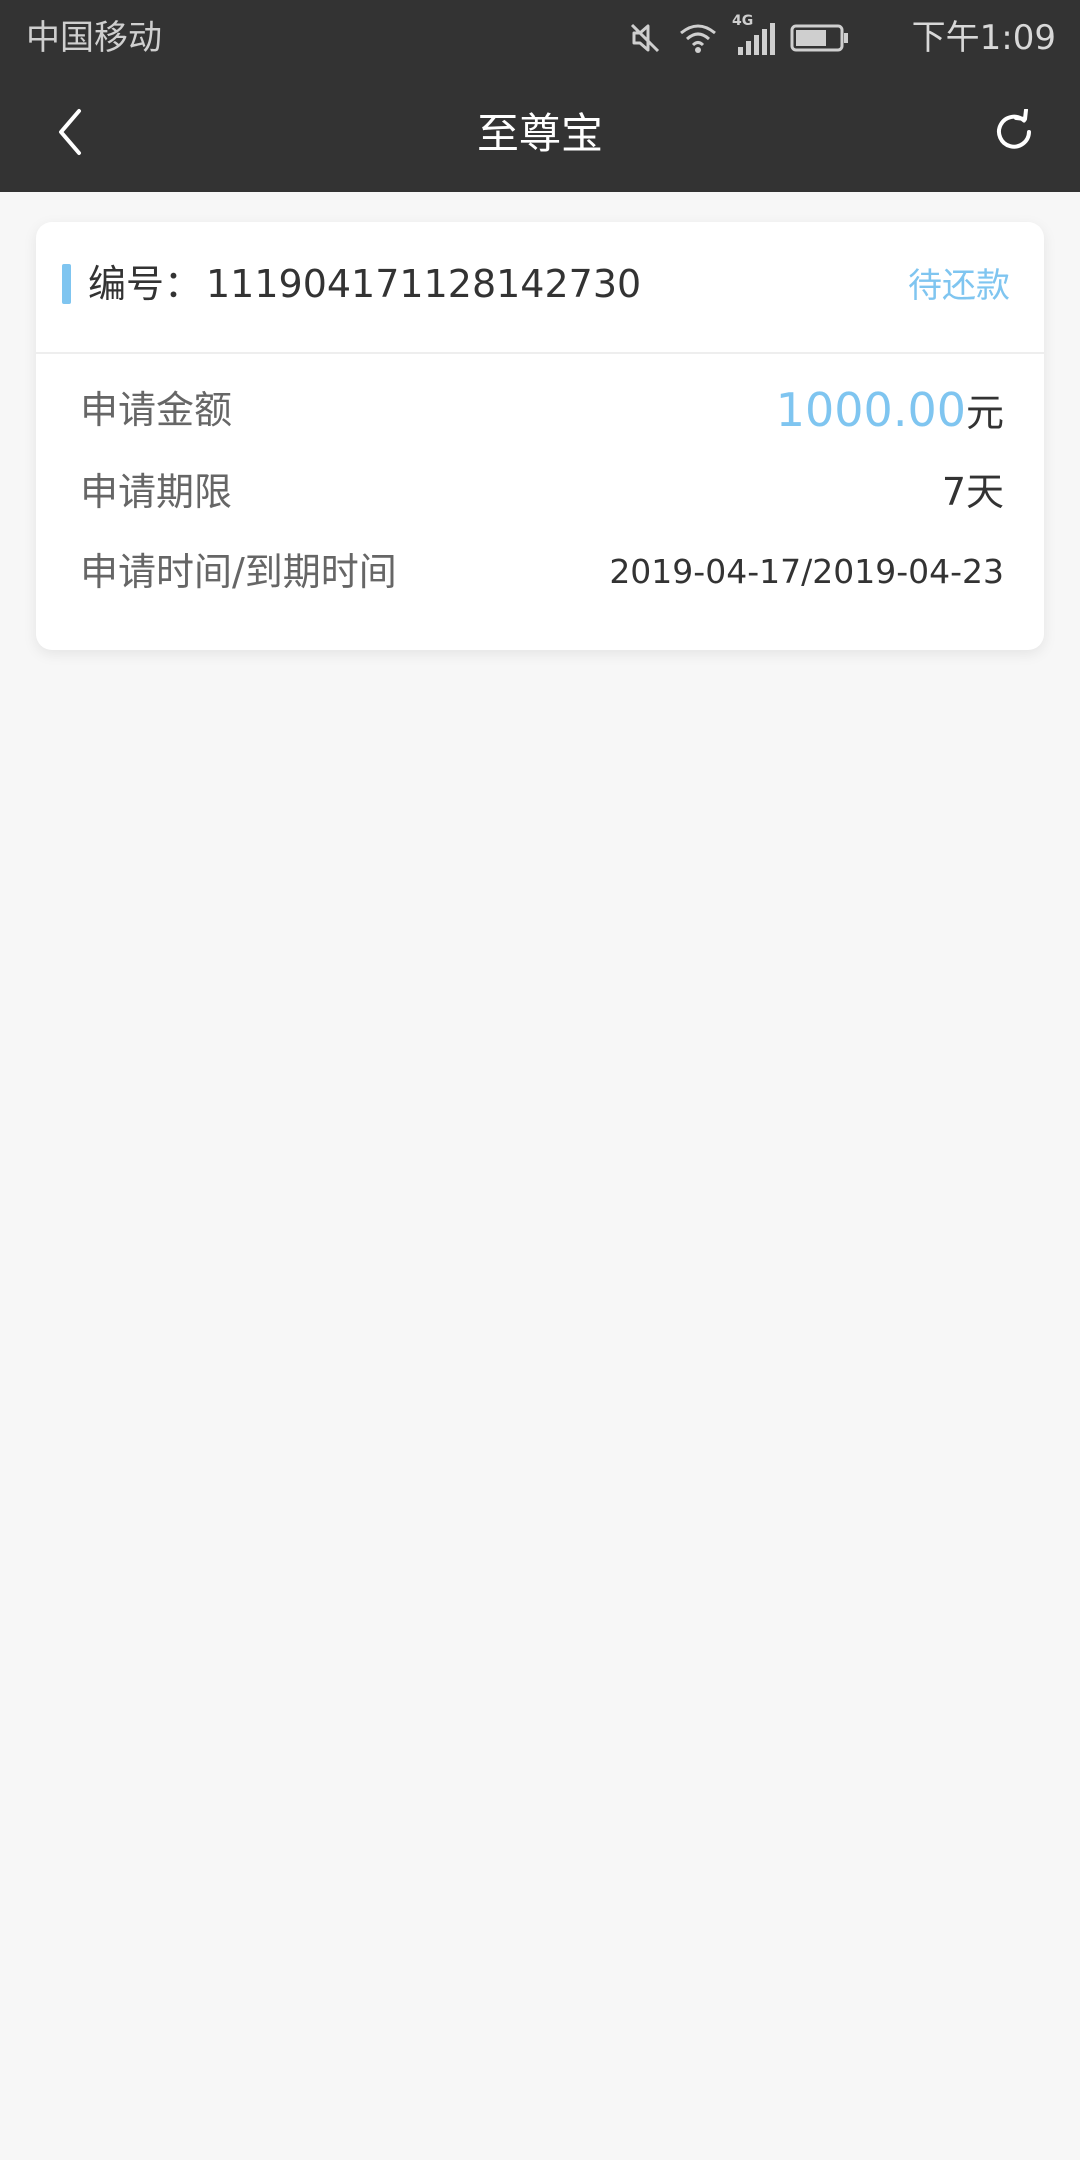 Image resolution: width=1080 pixels, height=2160 pixels. Describe the element at coordinates (984, 413) in the screenshot. I see `amount-unit: 元` at that location.